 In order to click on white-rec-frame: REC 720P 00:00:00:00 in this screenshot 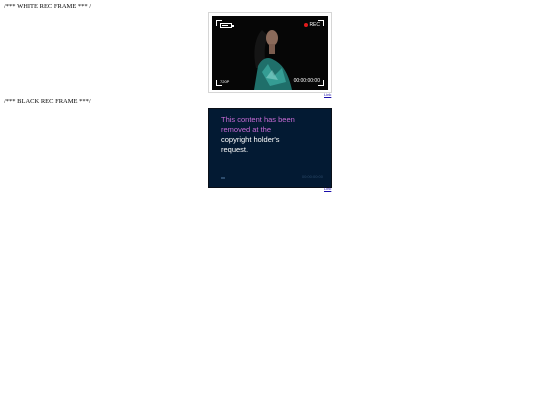, I will do `click(270, 52)`.